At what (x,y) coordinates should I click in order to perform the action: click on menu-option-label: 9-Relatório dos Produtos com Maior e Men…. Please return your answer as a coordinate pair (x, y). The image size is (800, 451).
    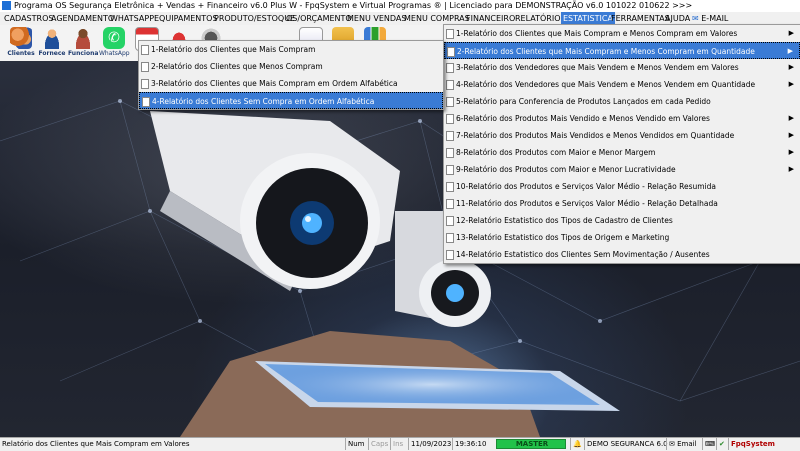
    Looking at the image, I should click on (566, 169).